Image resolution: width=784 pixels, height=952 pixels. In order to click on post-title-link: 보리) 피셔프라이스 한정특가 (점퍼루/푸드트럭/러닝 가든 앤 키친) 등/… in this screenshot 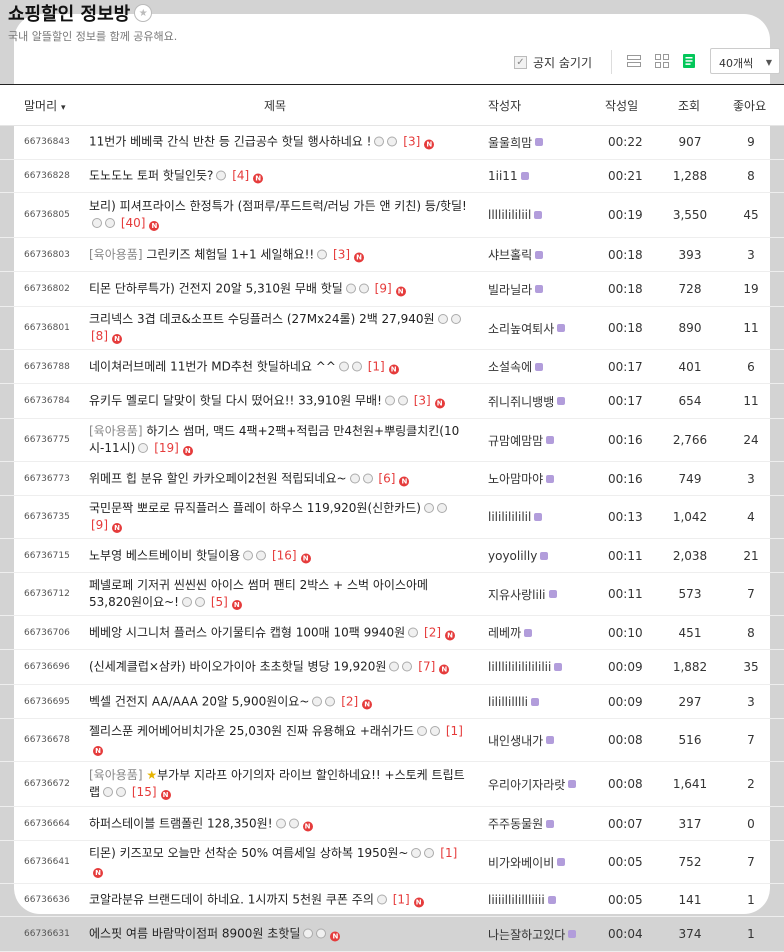, I will do `click(278, 206)`.